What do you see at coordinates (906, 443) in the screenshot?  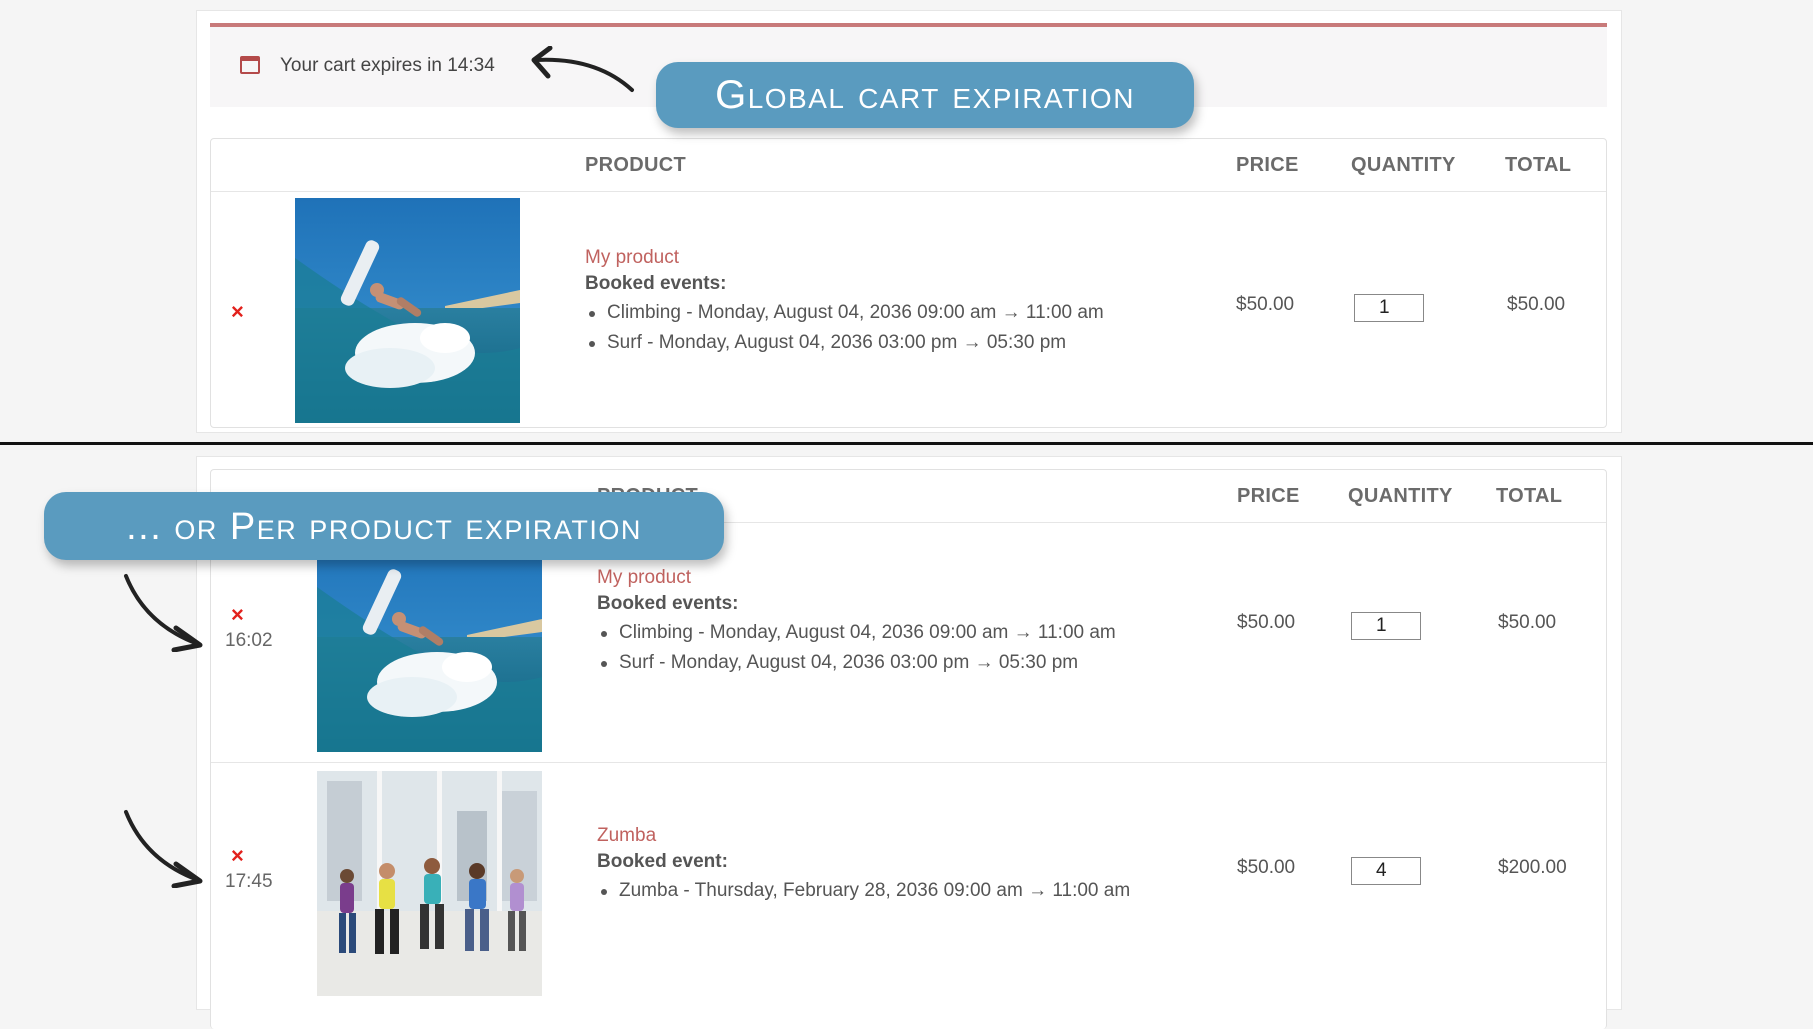 I see `section-divider` at bounding box center [906, 443].